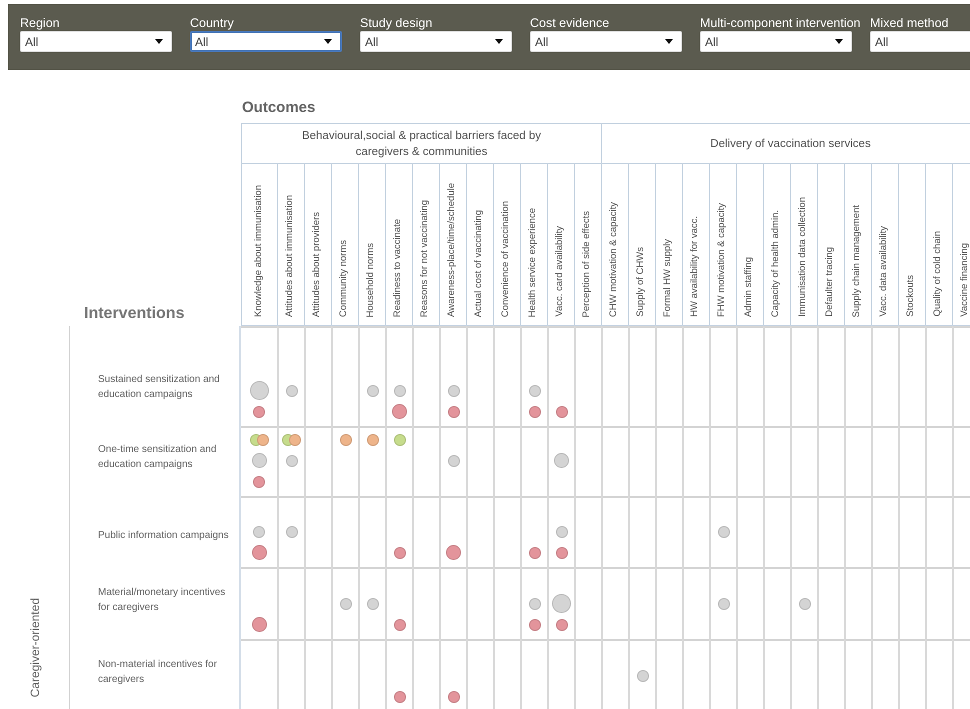 The height and width of the screenshot is (709, 970). Describe the element at coordinates (587, 263) in the screenshot. I see `outcome-column-label: Perception of side effects` at that location.